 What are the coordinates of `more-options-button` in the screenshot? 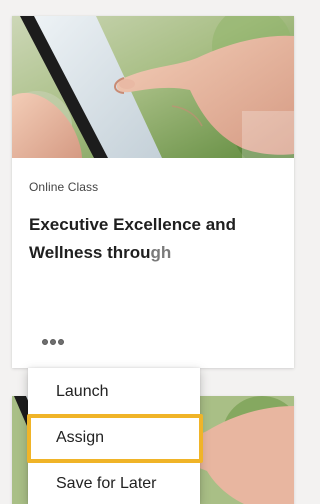 It's located at (54, 342).